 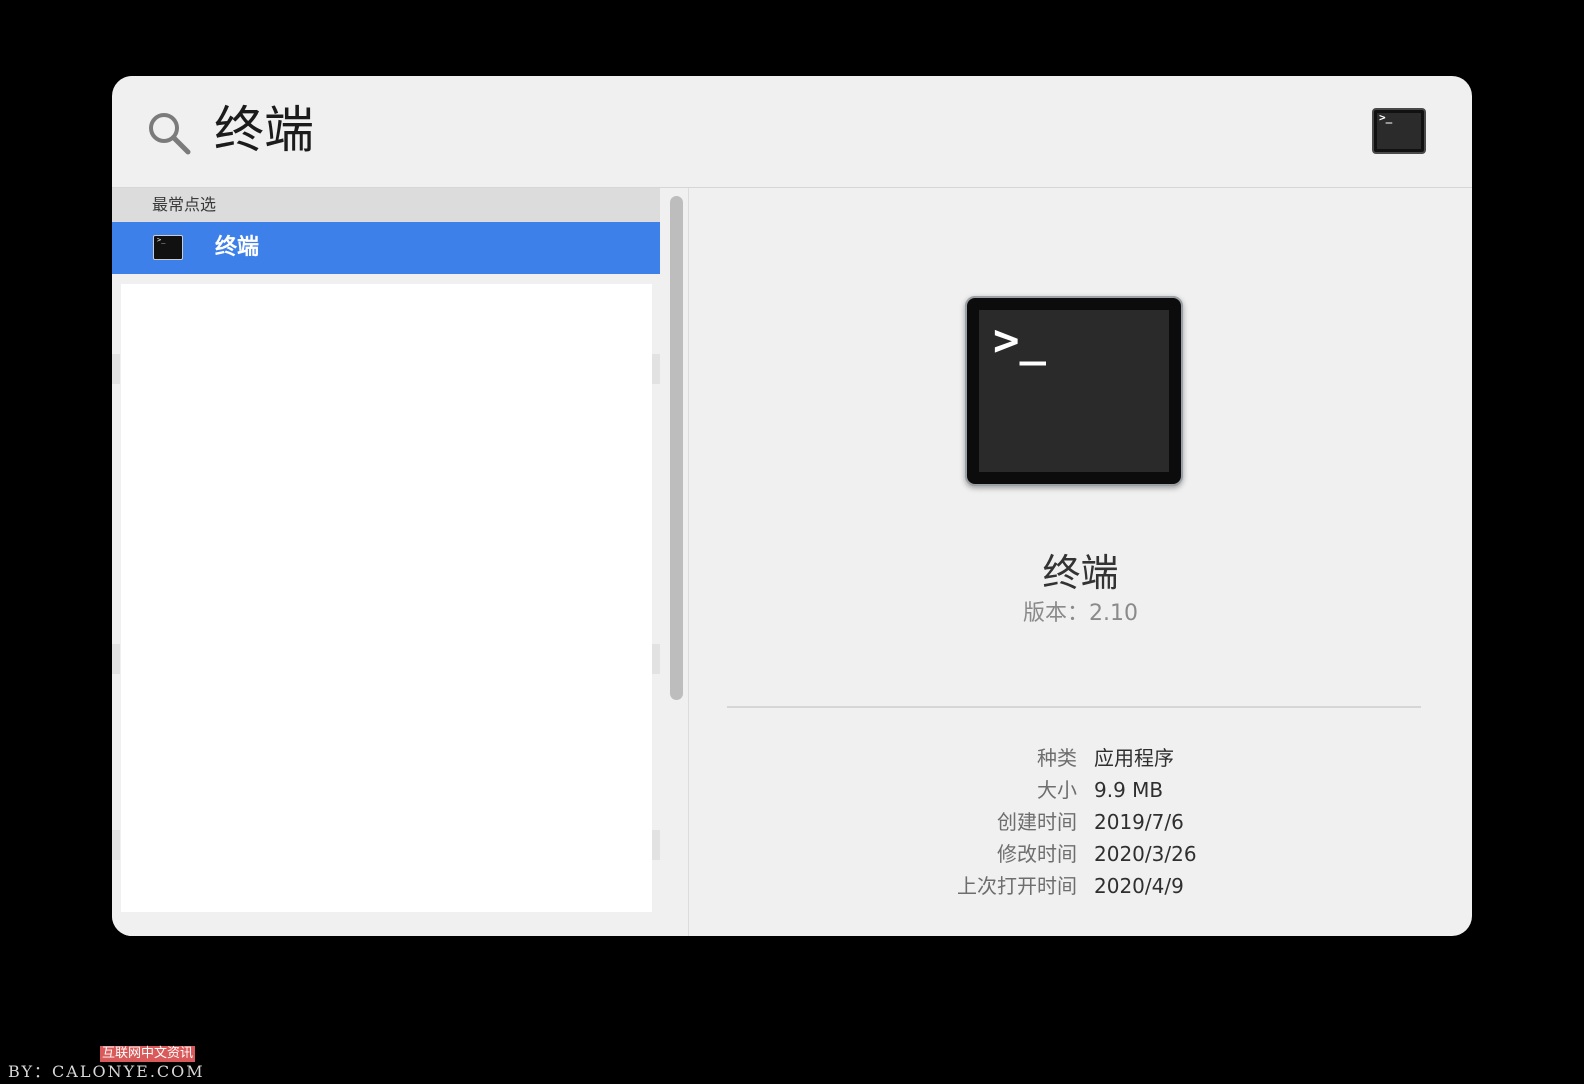 I want to click on results-scrollbar, so click(x=676, y=448).